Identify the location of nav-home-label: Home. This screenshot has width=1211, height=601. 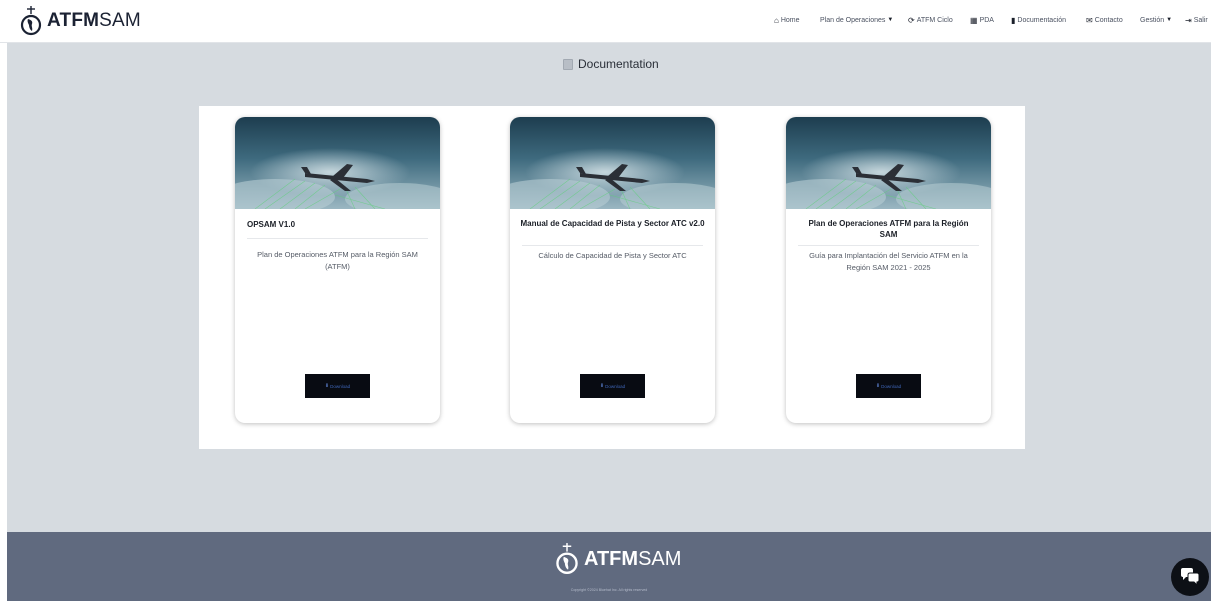
(790, 20).